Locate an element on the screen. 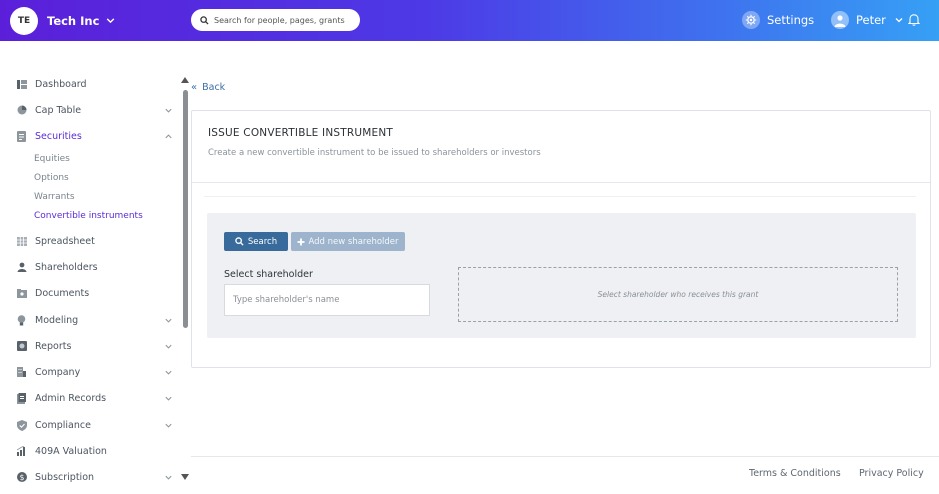 The image size is (939, 494). sidebar-item-label: 409A Valuation is located at coordinates (71, 451).